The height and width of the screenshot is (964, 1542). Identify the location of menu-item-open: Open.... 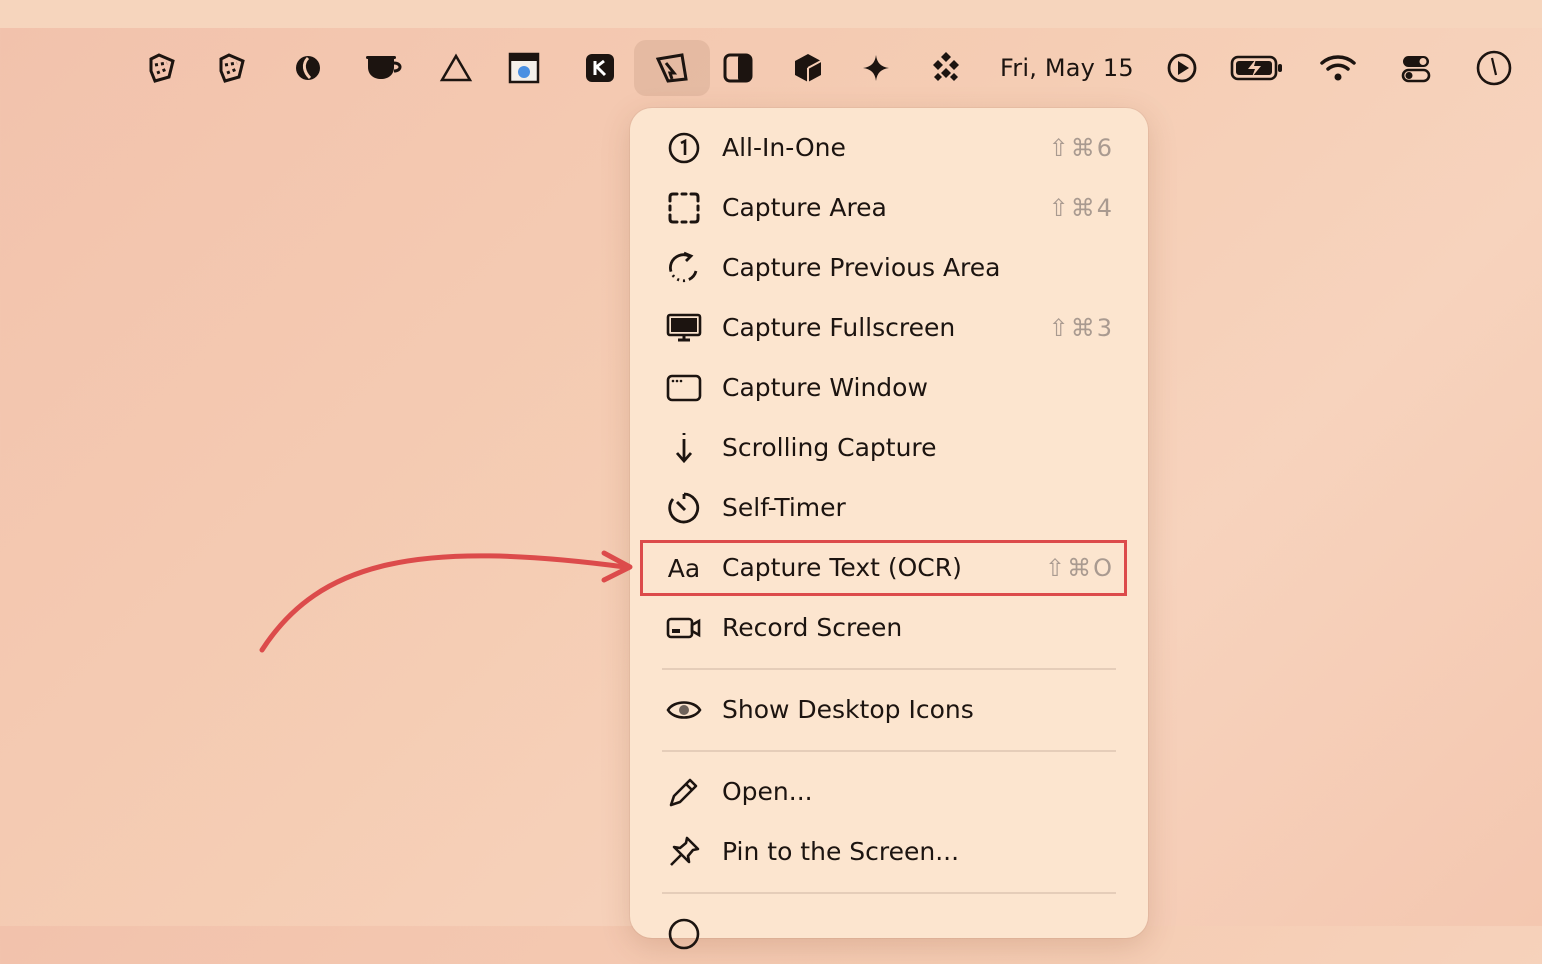
(889, 792).